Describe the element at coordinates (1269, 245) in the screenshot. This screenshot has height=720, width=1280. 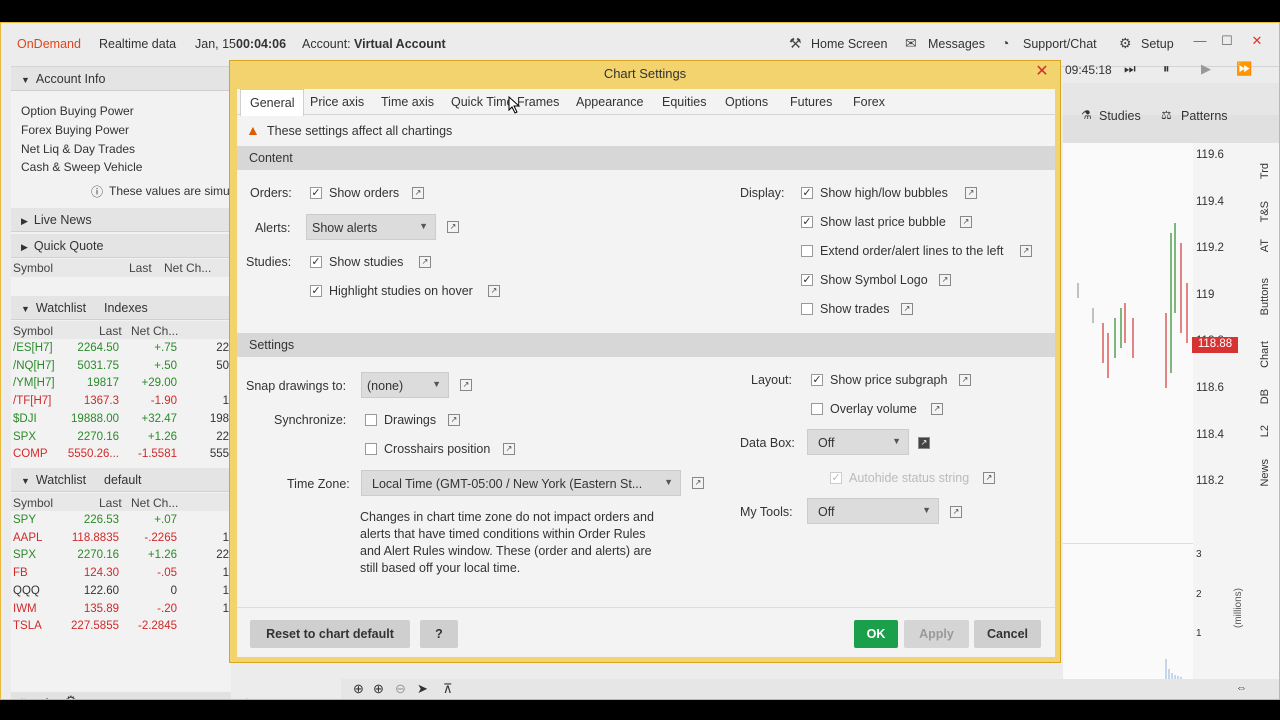
I see `side-tab: AT` at that location.